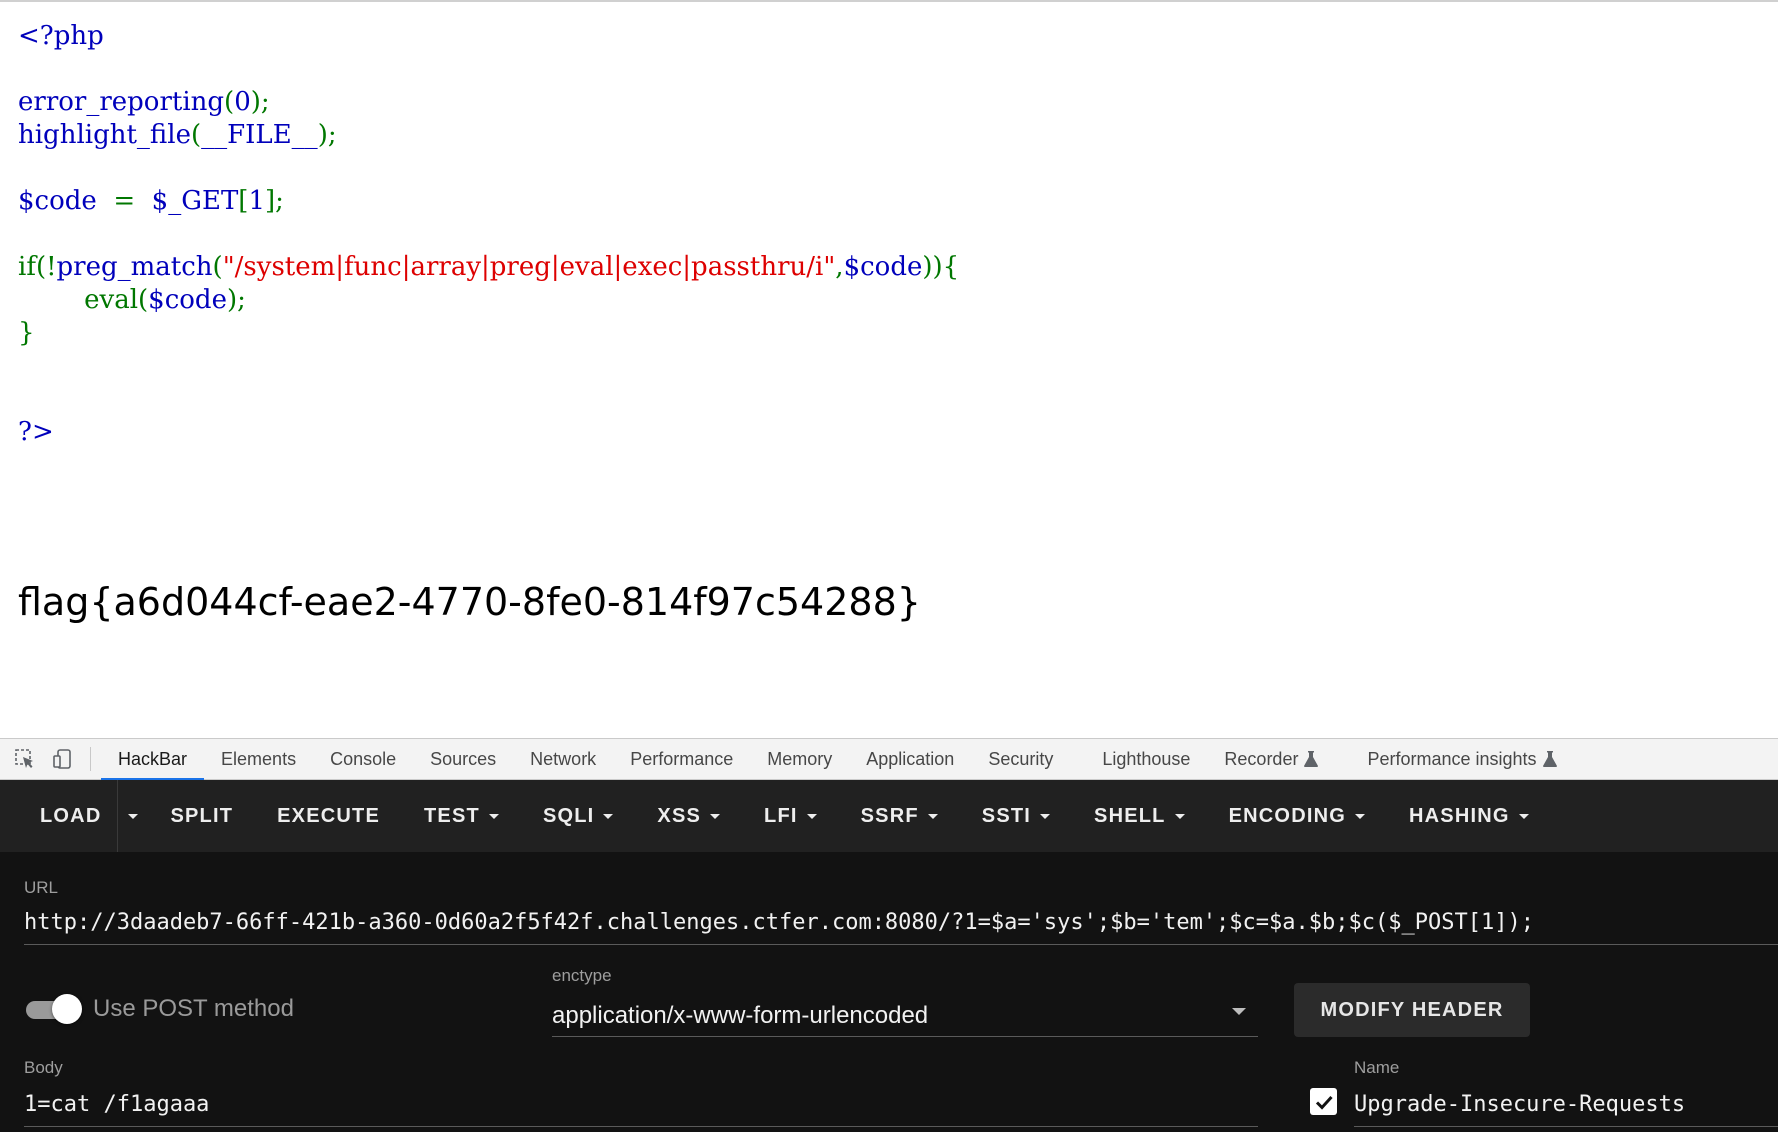  What do you see at coordinates (242, 102) in the screenshot?
I see `code-token: 0` at bounding box center [242, 102].